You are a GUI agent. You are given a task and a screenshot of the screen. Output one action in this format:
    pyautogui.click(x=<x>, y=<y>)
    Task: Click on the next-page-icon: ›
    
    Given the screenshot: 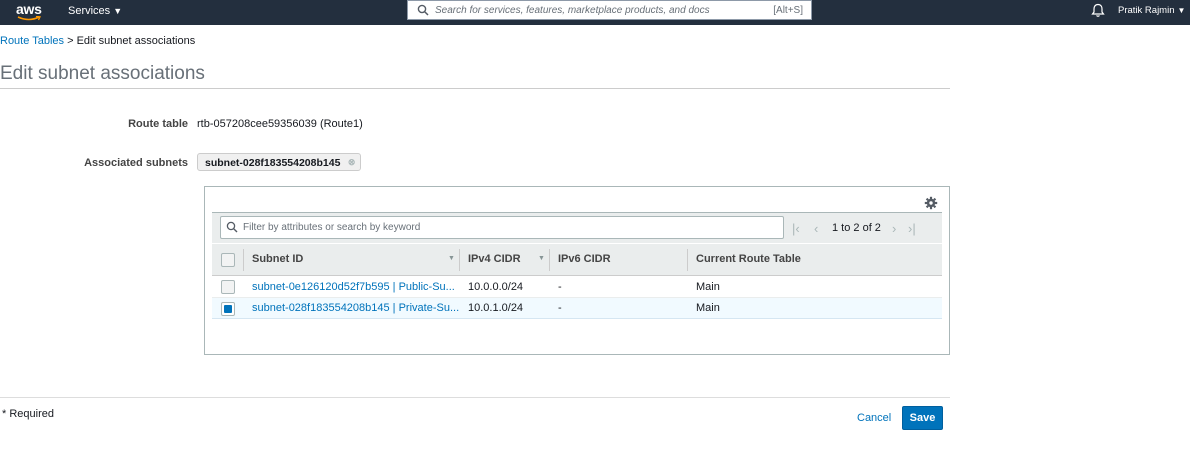 What is the action you would take?
    pyautogui.click(x=894, y=228)
    